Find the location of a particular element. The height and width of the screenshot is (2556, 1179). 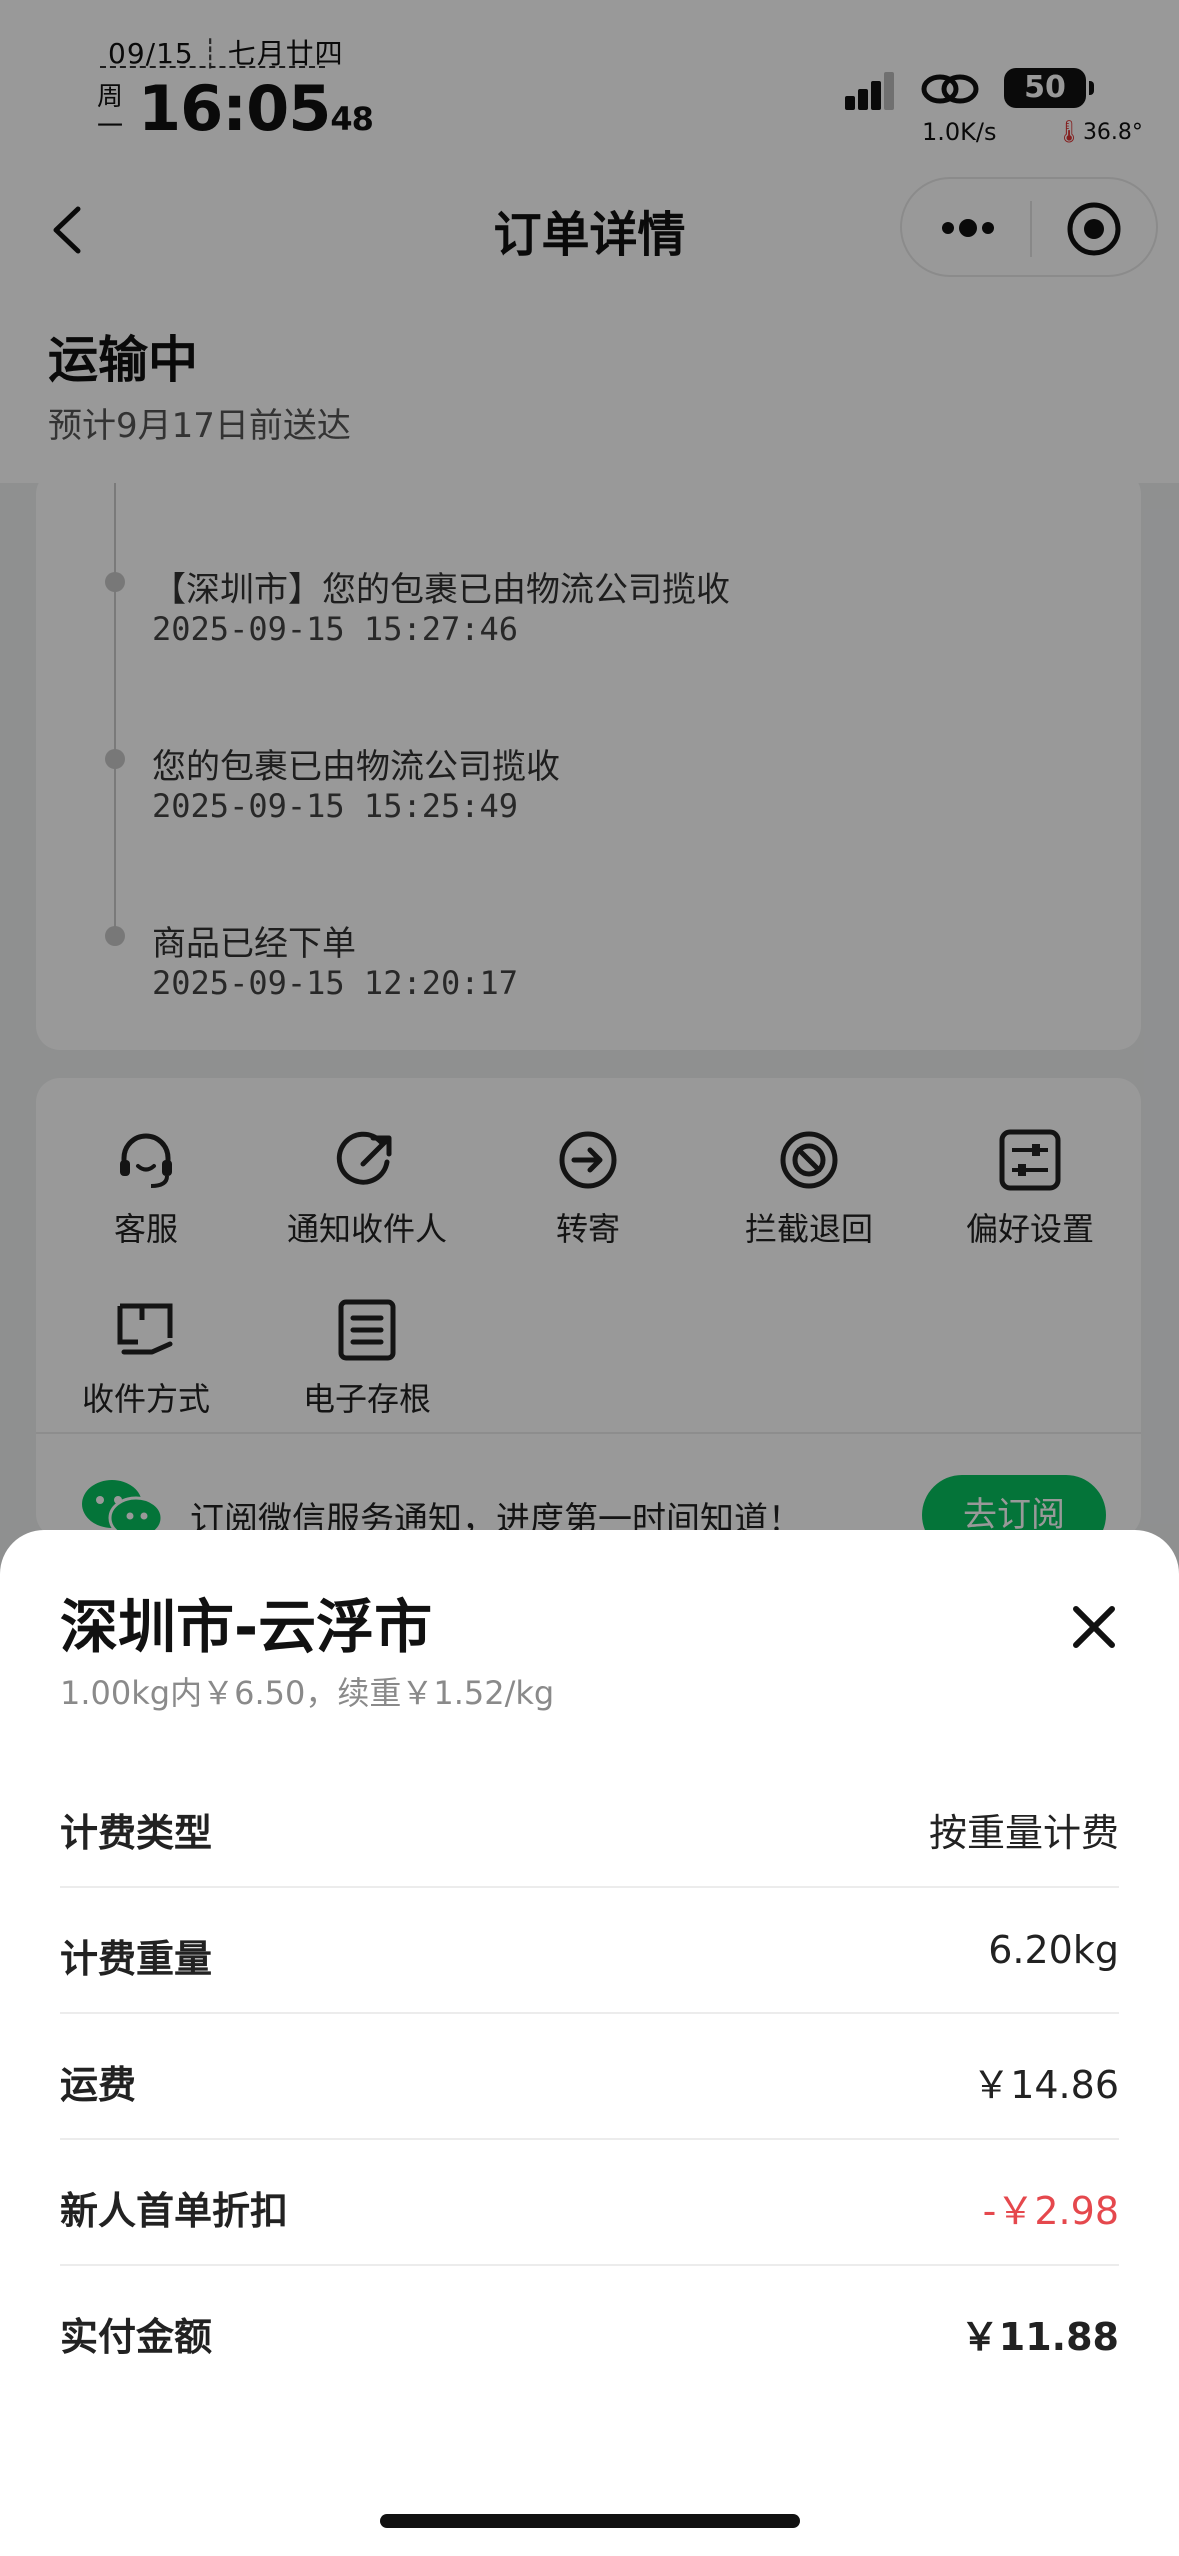

fee-row-shipping: 运费 ￥14.86 is located at coordinates (589, 2077).